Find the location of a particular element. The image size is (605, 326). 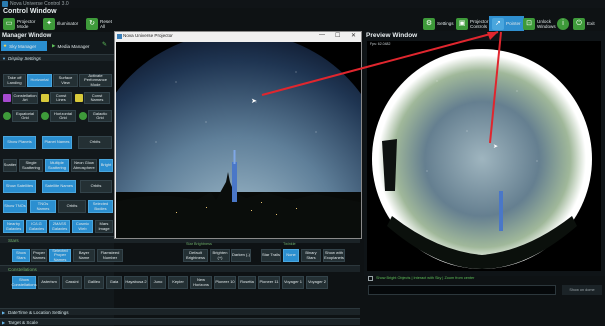

show-on-dome-button: Show on dome is located at coordinates (582, 290).